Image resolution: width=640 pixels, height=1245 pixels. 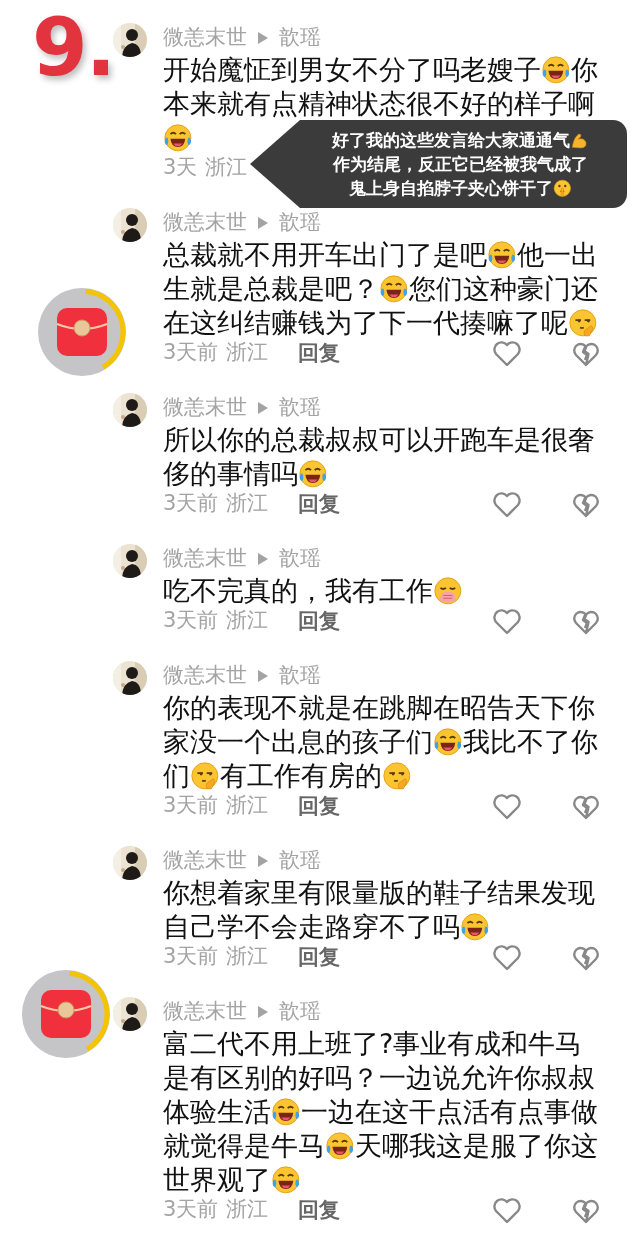 I want to click on comment-text: 所以你的总裁叔叔可以开跑车是很奢, so click(x=379, y=439).